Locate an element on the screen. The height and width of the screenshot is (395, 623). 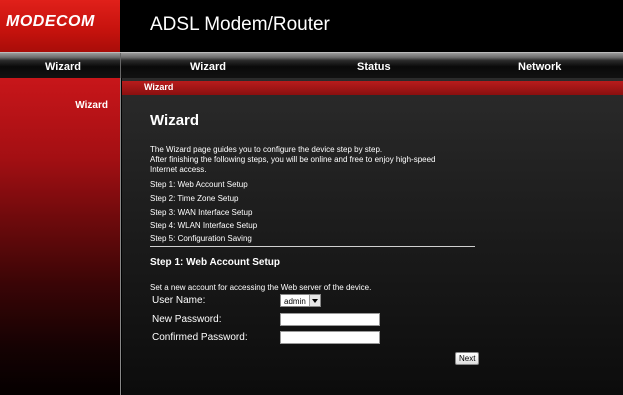
nav-left-label: Wizard is located at coordinates (63, 67).